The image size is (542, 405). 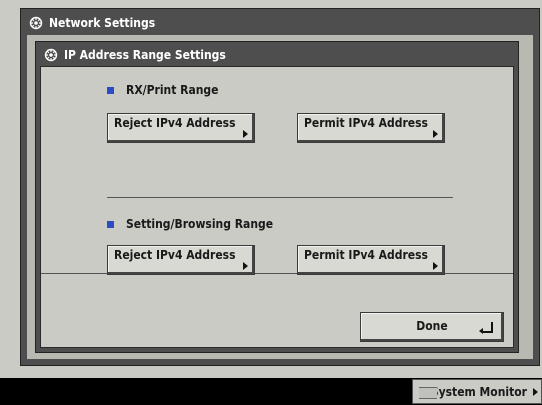 I want to click on browsing-reject-ipv4-button: Reject IPv4 Address, so click(x=181, y=260).